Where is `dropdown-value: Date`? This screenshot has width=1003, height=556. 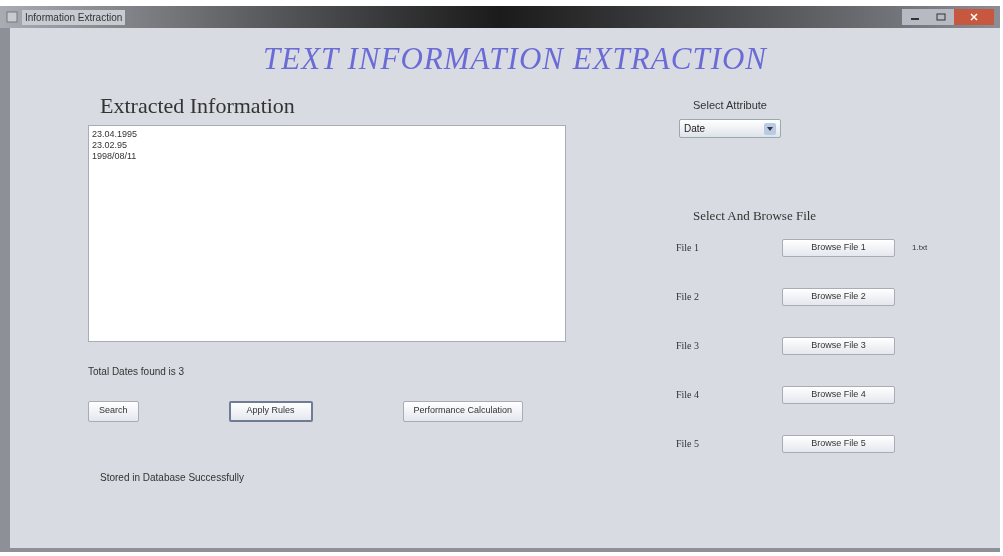
dropdown-value: Date is located at coordinates (695, 129).